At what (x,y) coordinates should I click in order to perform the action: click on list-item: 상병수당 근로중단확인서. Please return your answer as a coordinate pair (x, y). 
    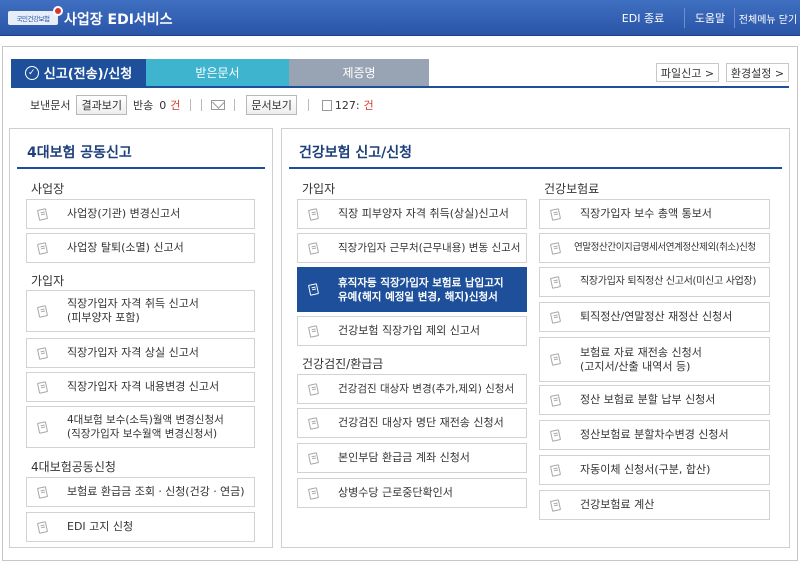
    Looking at the image, I should click on (412, 493).